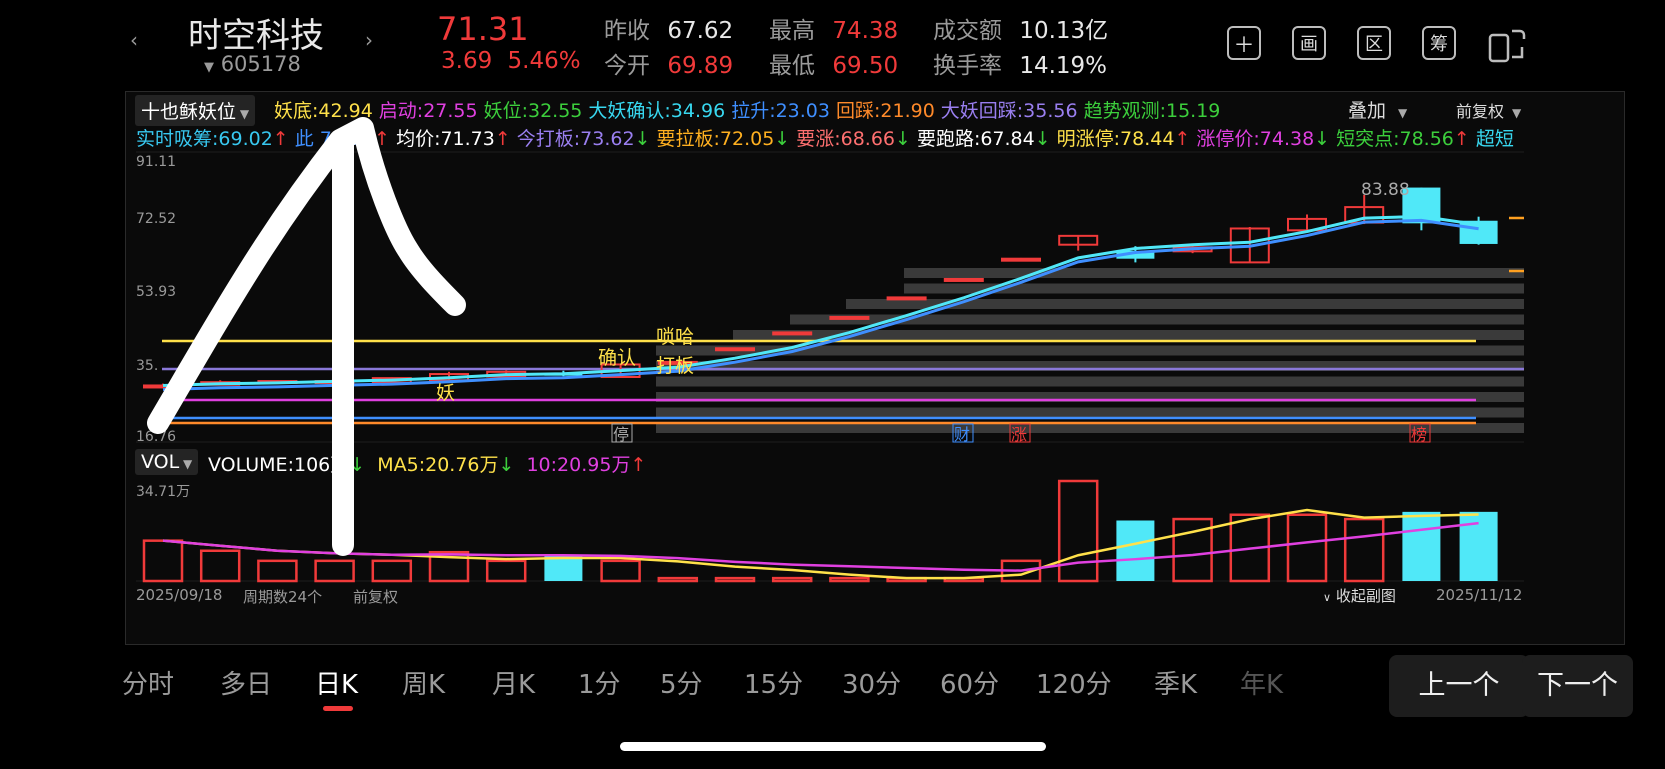  I want to click on tab-10: 120分, so click(1074, 682).